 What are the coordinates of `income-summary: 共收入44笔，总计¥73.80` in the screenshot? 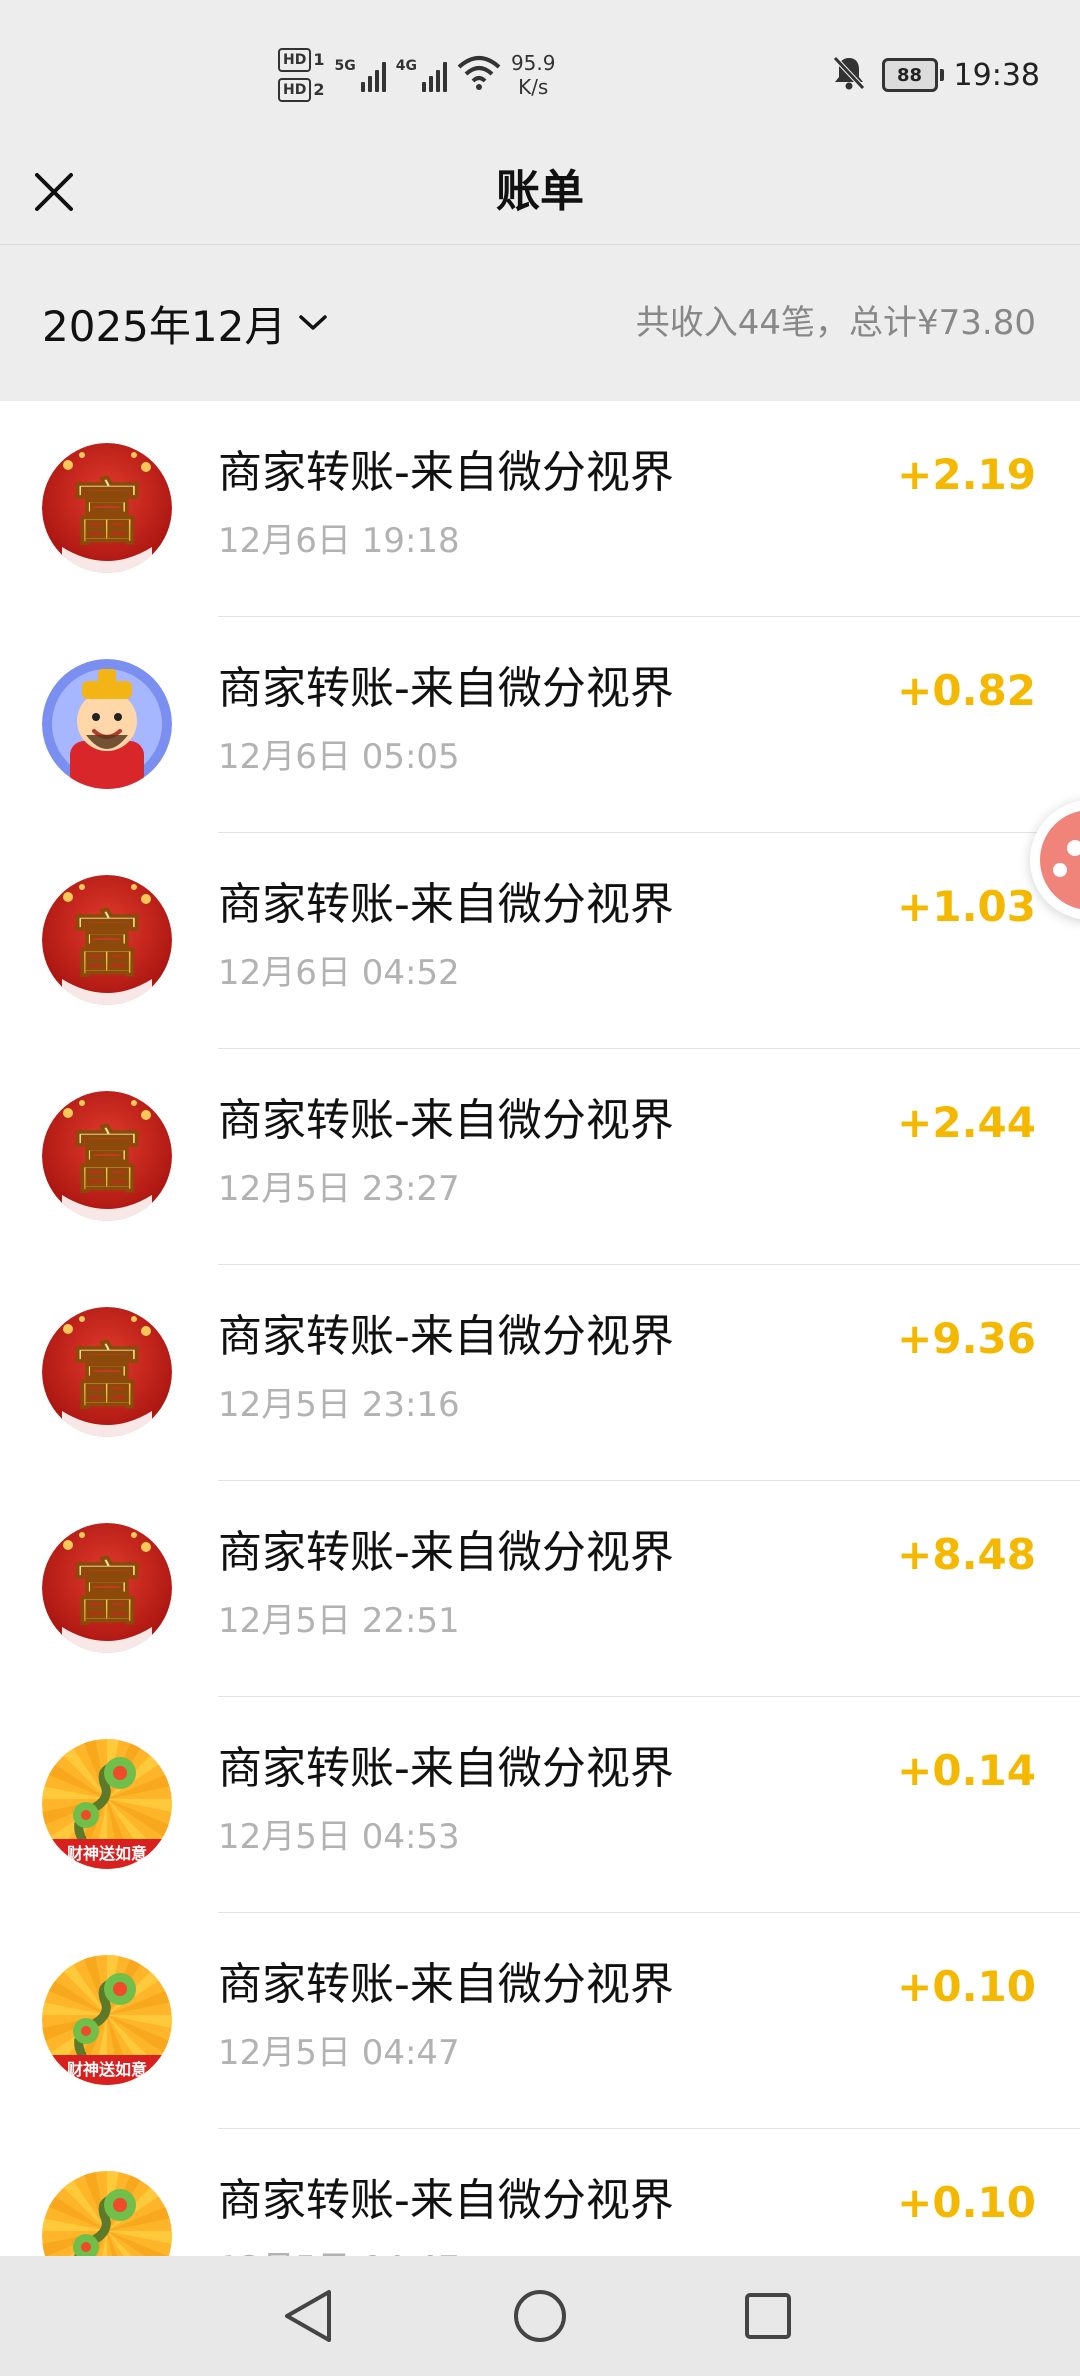 It's located at (836, 323).